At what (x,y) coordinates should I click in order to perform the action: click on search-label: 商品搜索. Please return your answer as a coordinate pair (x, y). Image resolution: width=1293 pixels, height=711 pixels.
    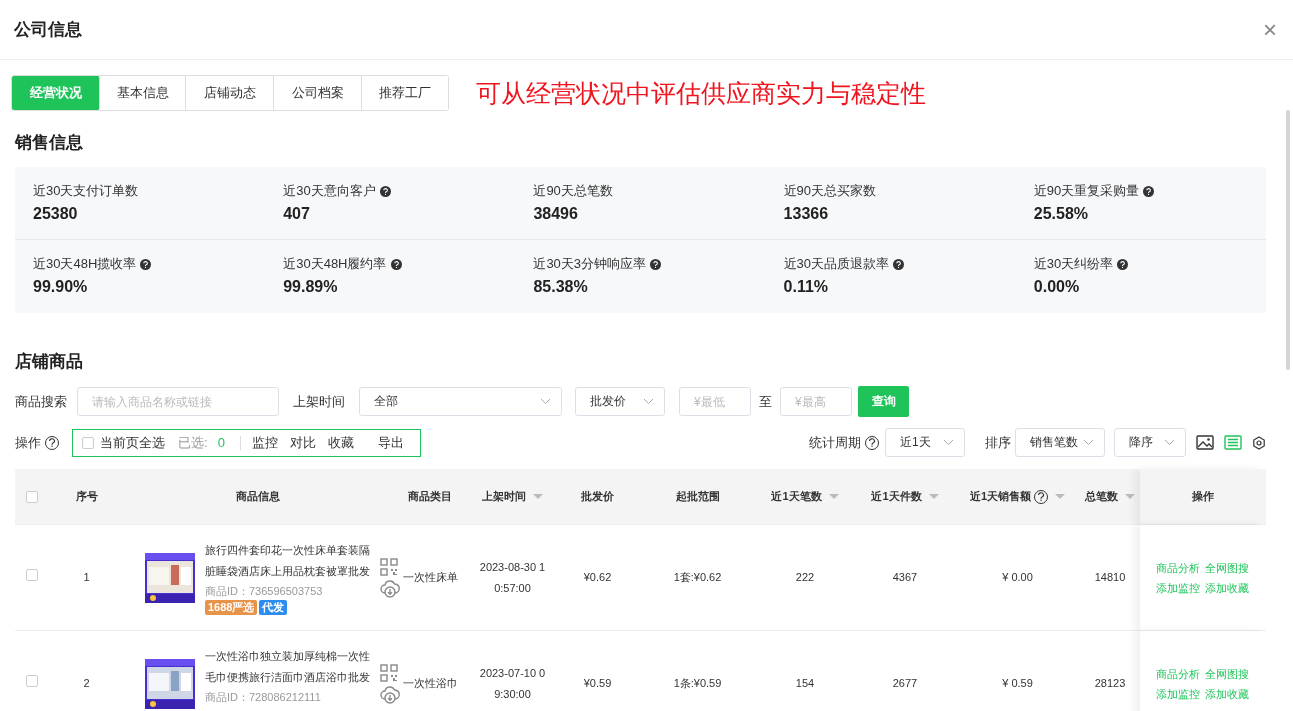
    Looking at the image, I should click on (41, 401).